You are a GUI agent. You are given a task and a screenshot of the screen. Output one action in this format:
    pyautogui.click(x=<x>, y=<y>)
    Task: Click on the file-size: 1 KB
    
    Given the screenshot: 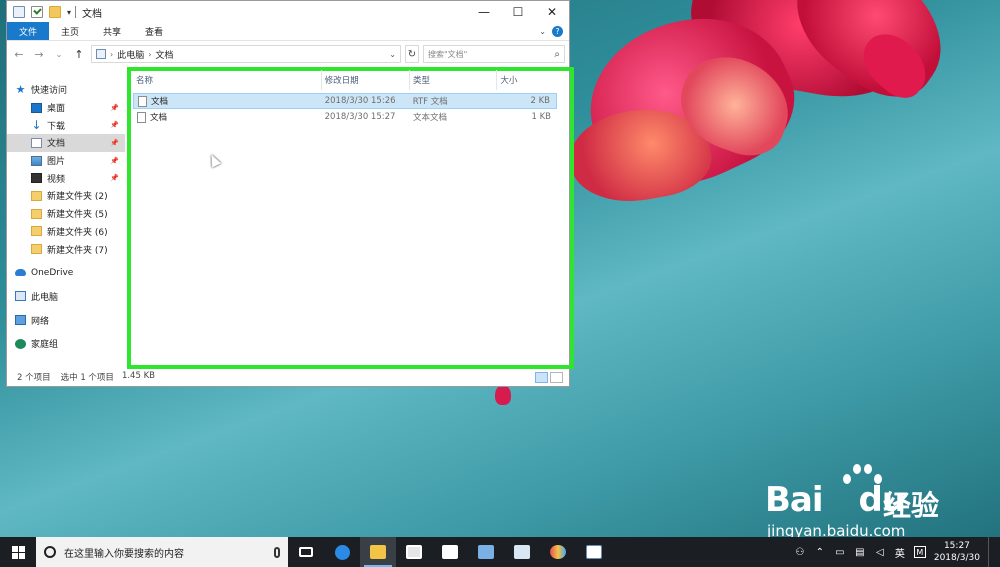 What is the action you would take?
    pyautogui.click(x=541, y=117)
    